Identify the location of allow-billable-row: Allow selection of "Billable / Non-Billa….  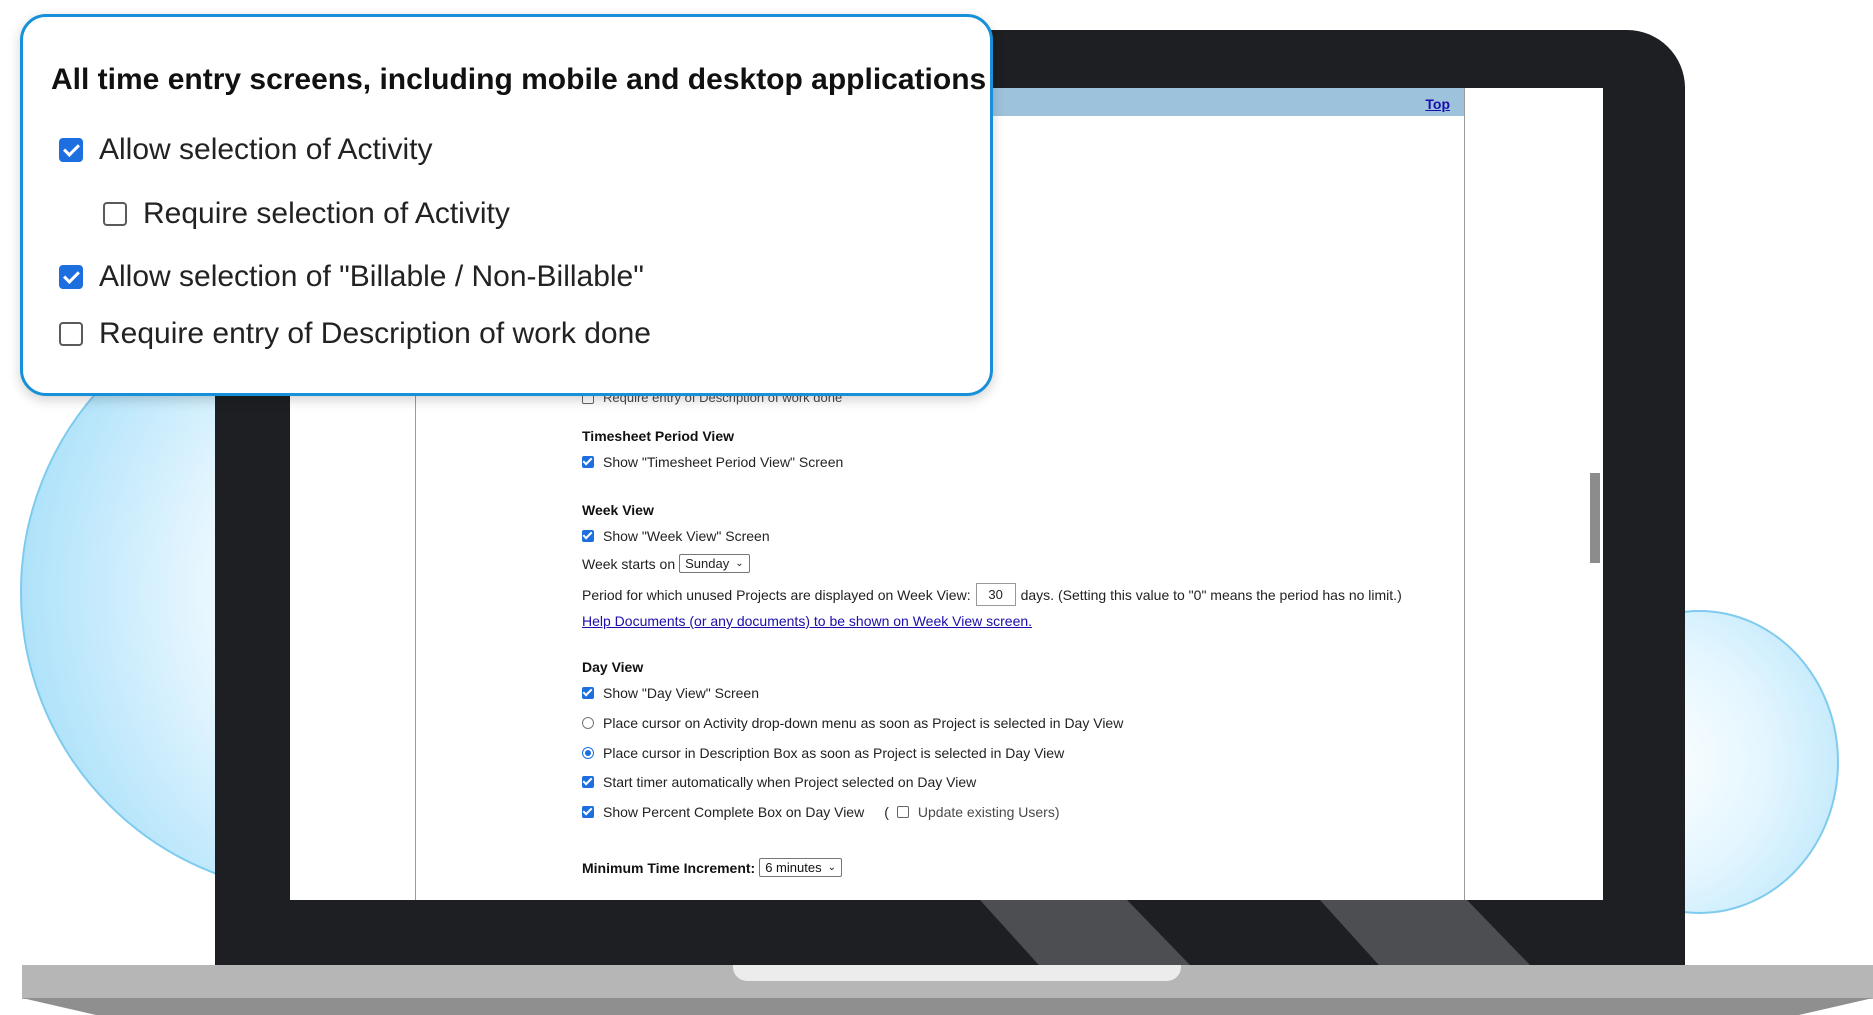
(351, 277).